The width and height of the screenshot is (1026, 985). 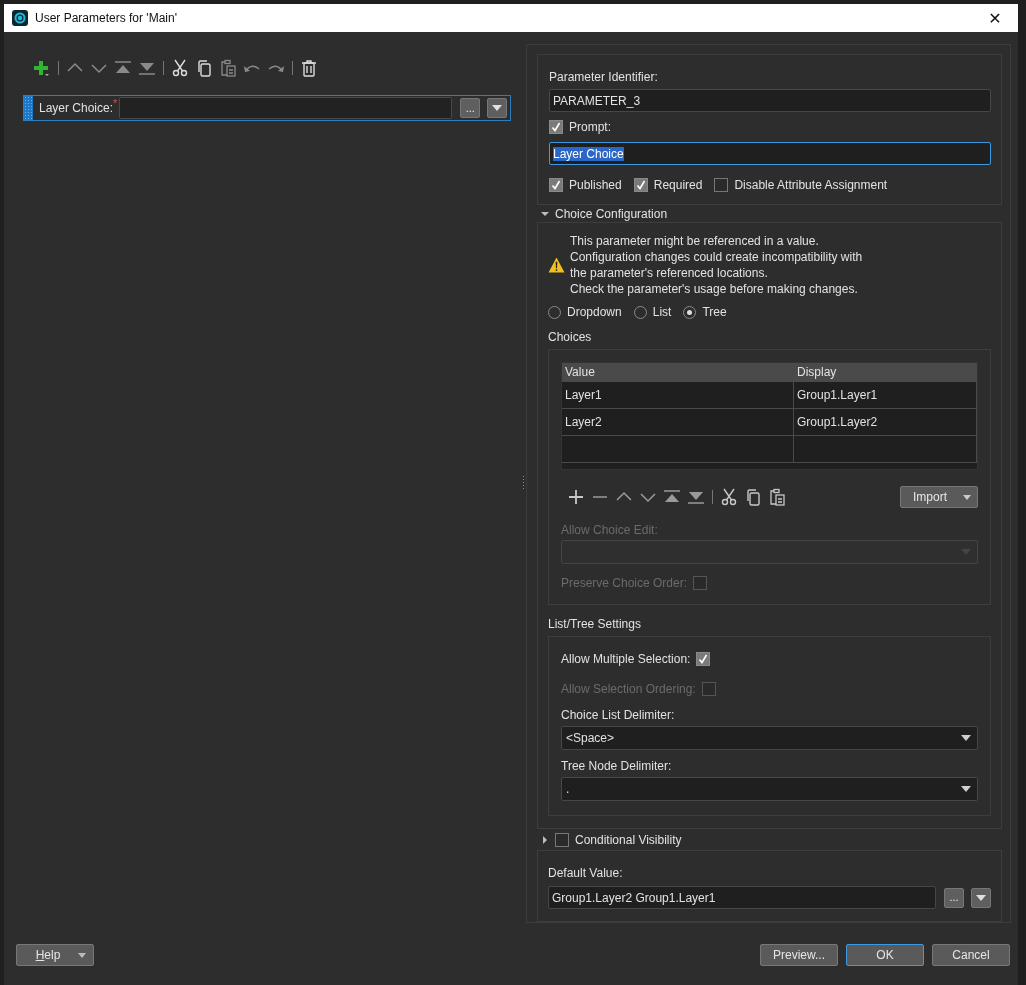 I want to click on delimiter-dropdown: ., so click(x=769, y=789).